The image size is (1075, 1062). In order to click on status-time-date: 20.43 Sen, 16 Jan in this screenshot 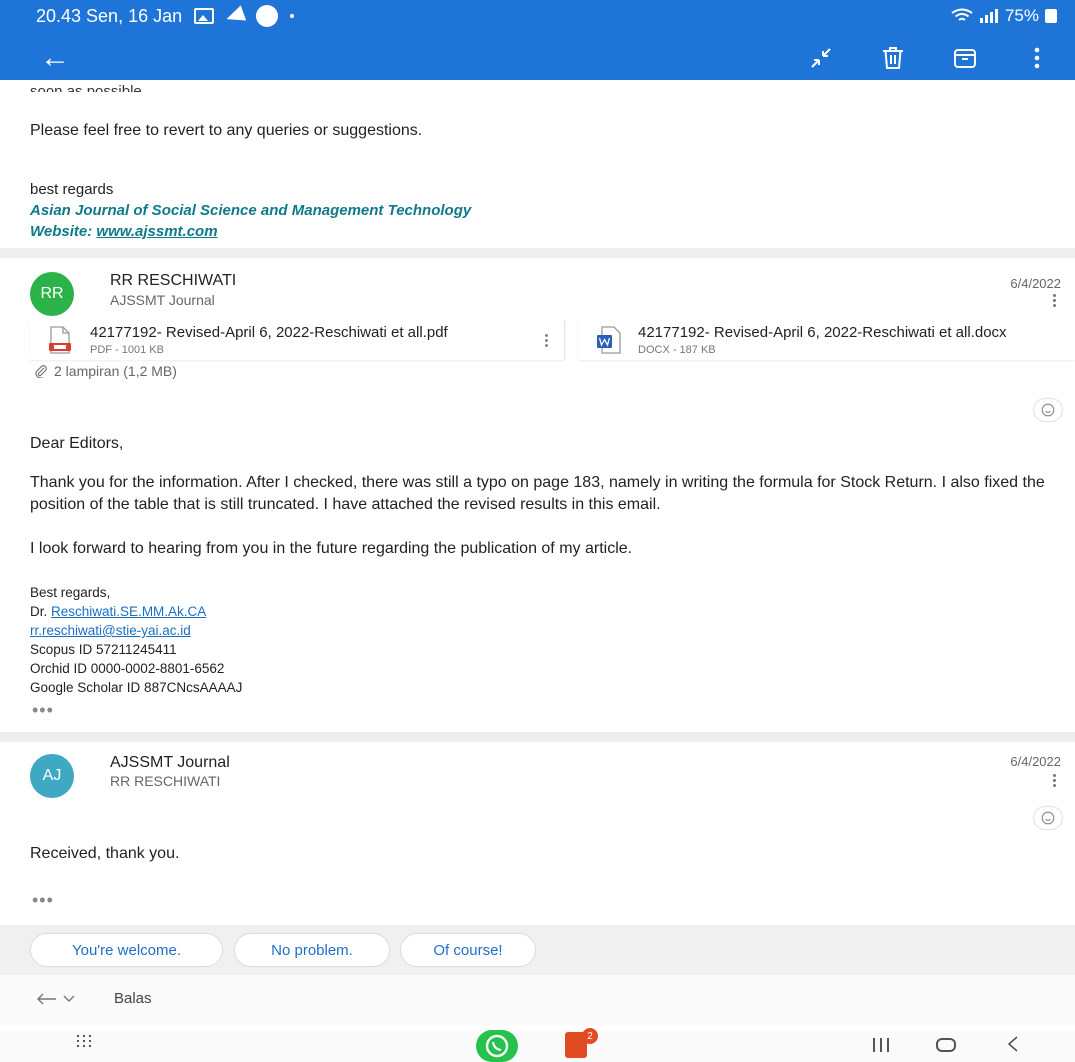, I will do `click(109, 15)`.